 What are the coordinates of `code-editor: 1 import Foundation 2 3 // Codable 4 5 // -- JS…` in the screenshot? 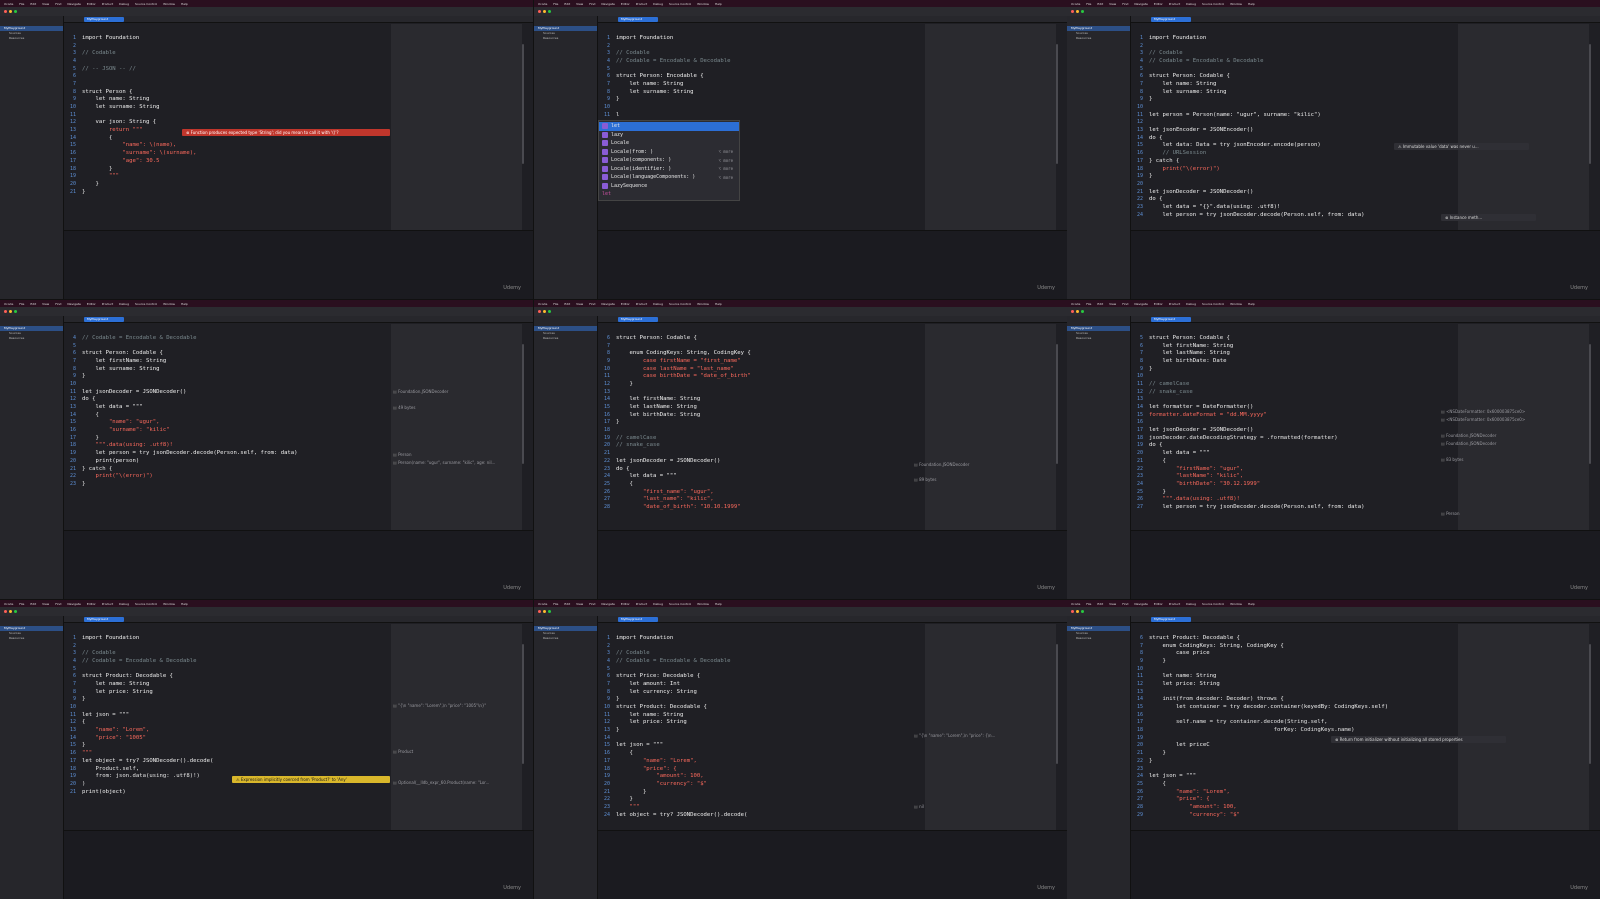 It's located at (227, 127).